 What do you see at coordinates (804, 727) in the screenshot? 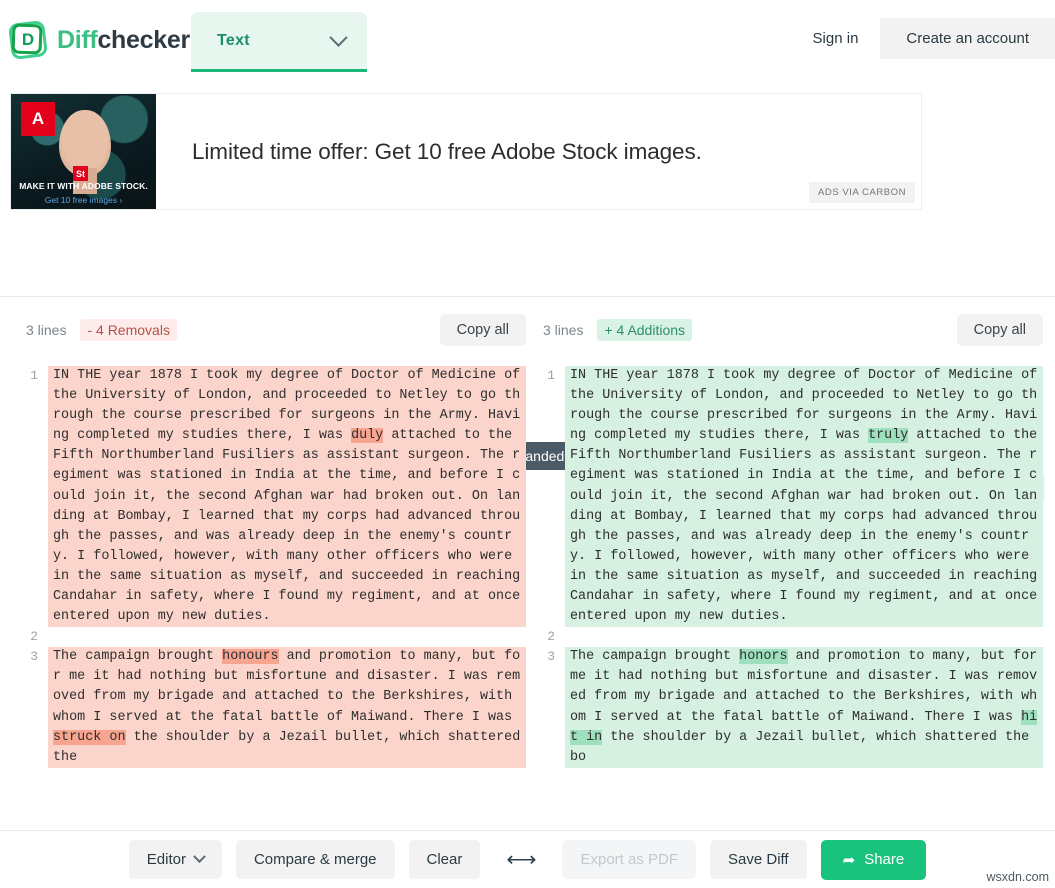
I see `diff-highlight: hit in` at bounding box center [804, 727].